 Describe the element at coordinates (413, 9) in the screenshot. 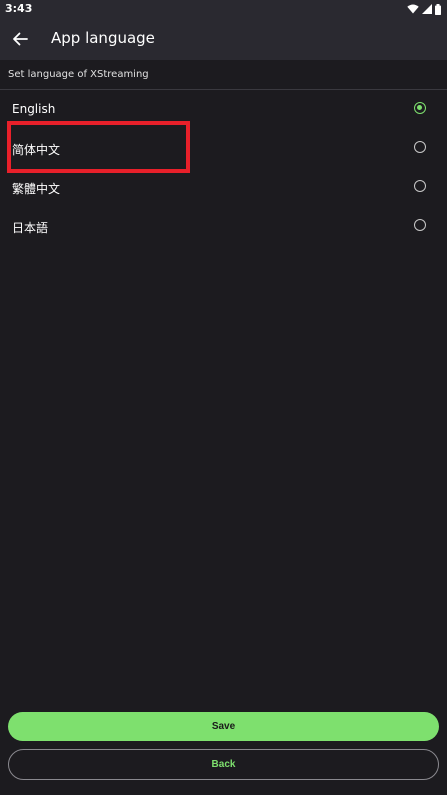

I see `wifi-icon` at that location.